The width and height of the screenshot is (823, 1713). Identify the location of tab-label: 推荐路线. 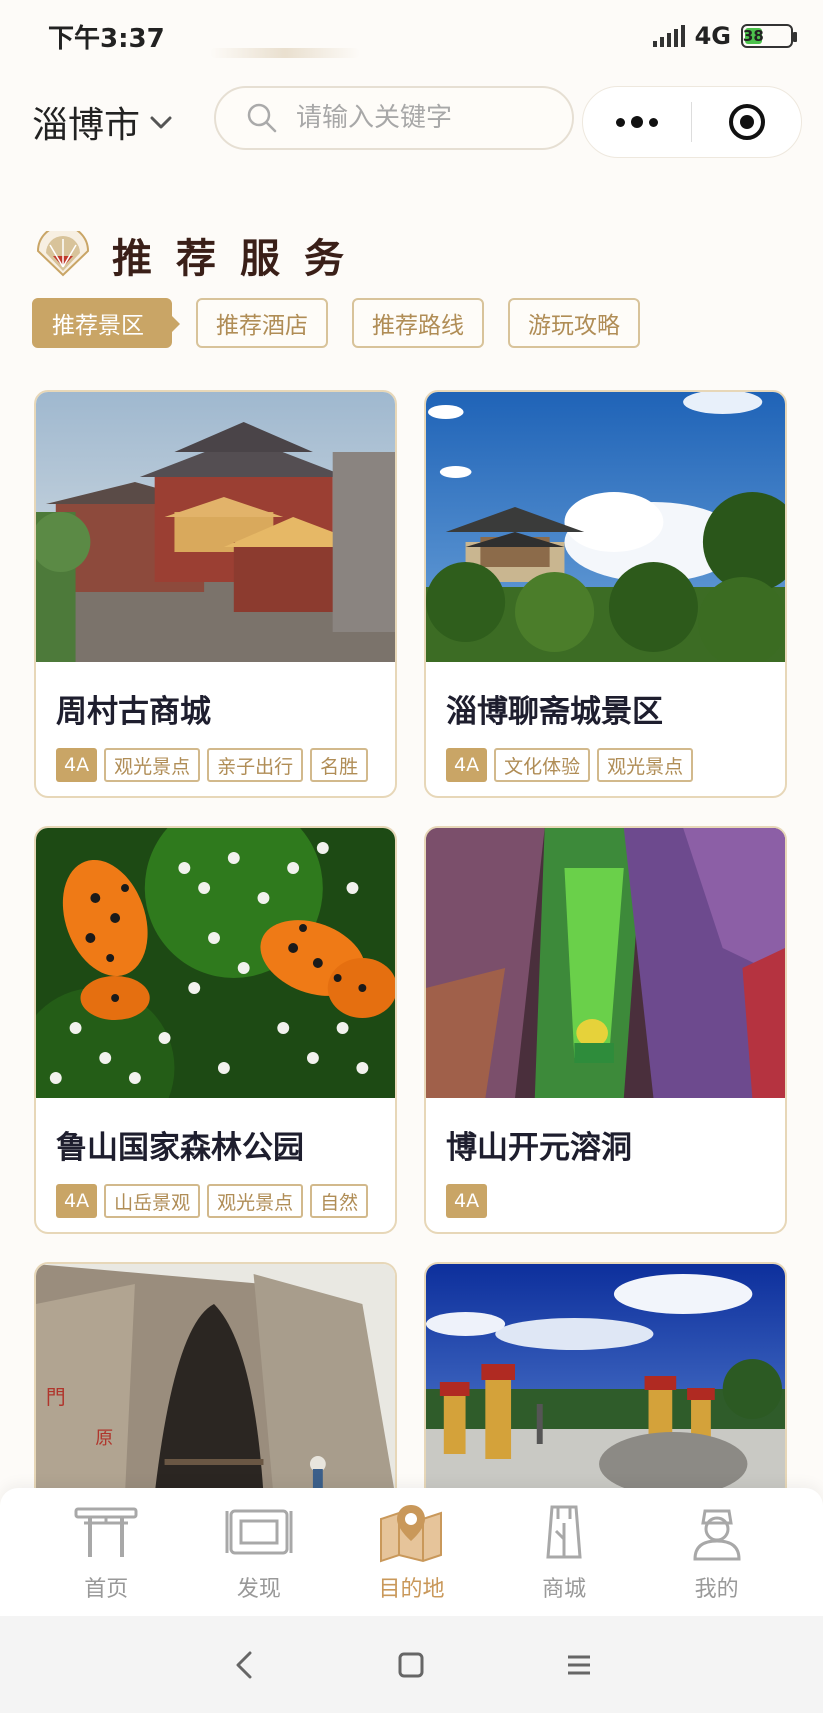
(418, 326).